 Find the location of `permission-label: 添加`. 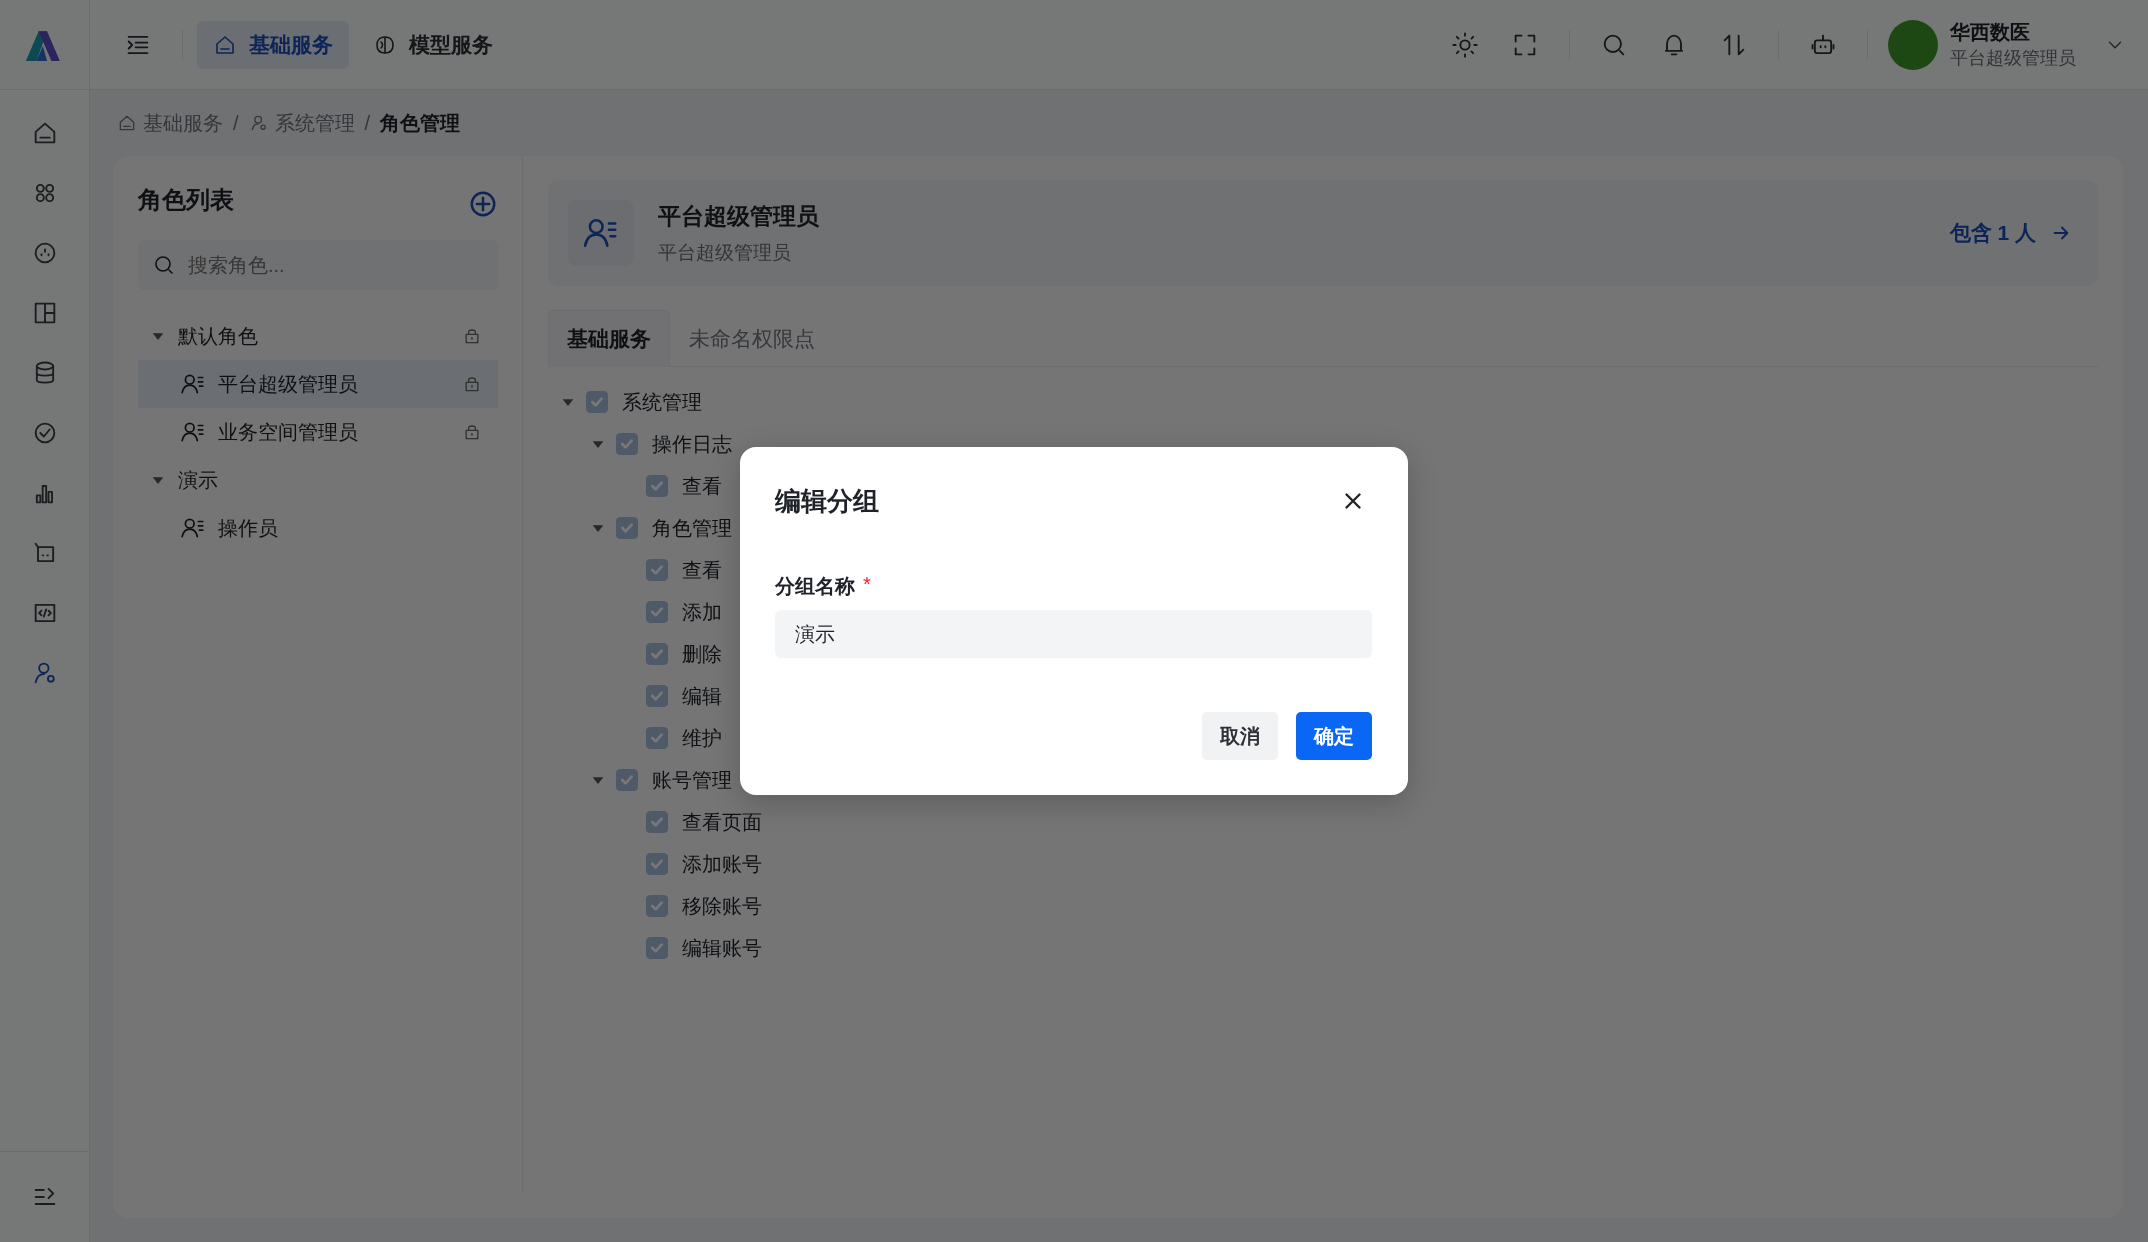

permission-label: 添加 is located at coordinates (702, 612).